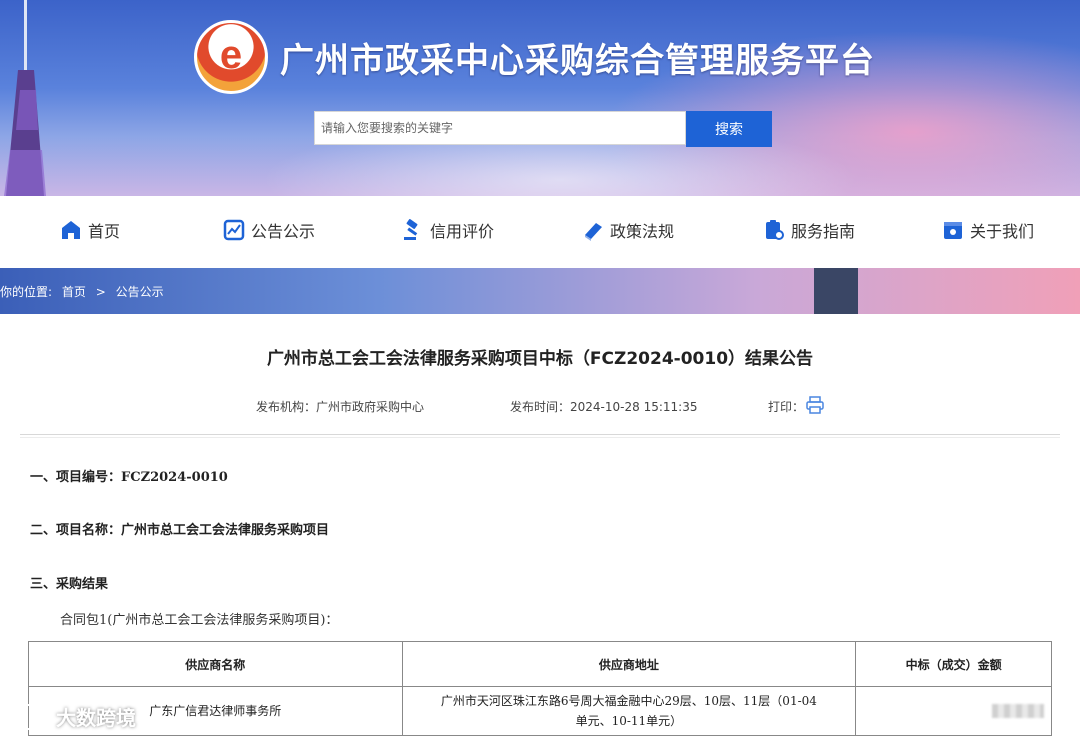 This screenshot has width=1080, height=736. I want to click on address-line: 广州市天河区珠江东路6号周大福金融中心29层、10层、11层（01-04, so click(628, 701).